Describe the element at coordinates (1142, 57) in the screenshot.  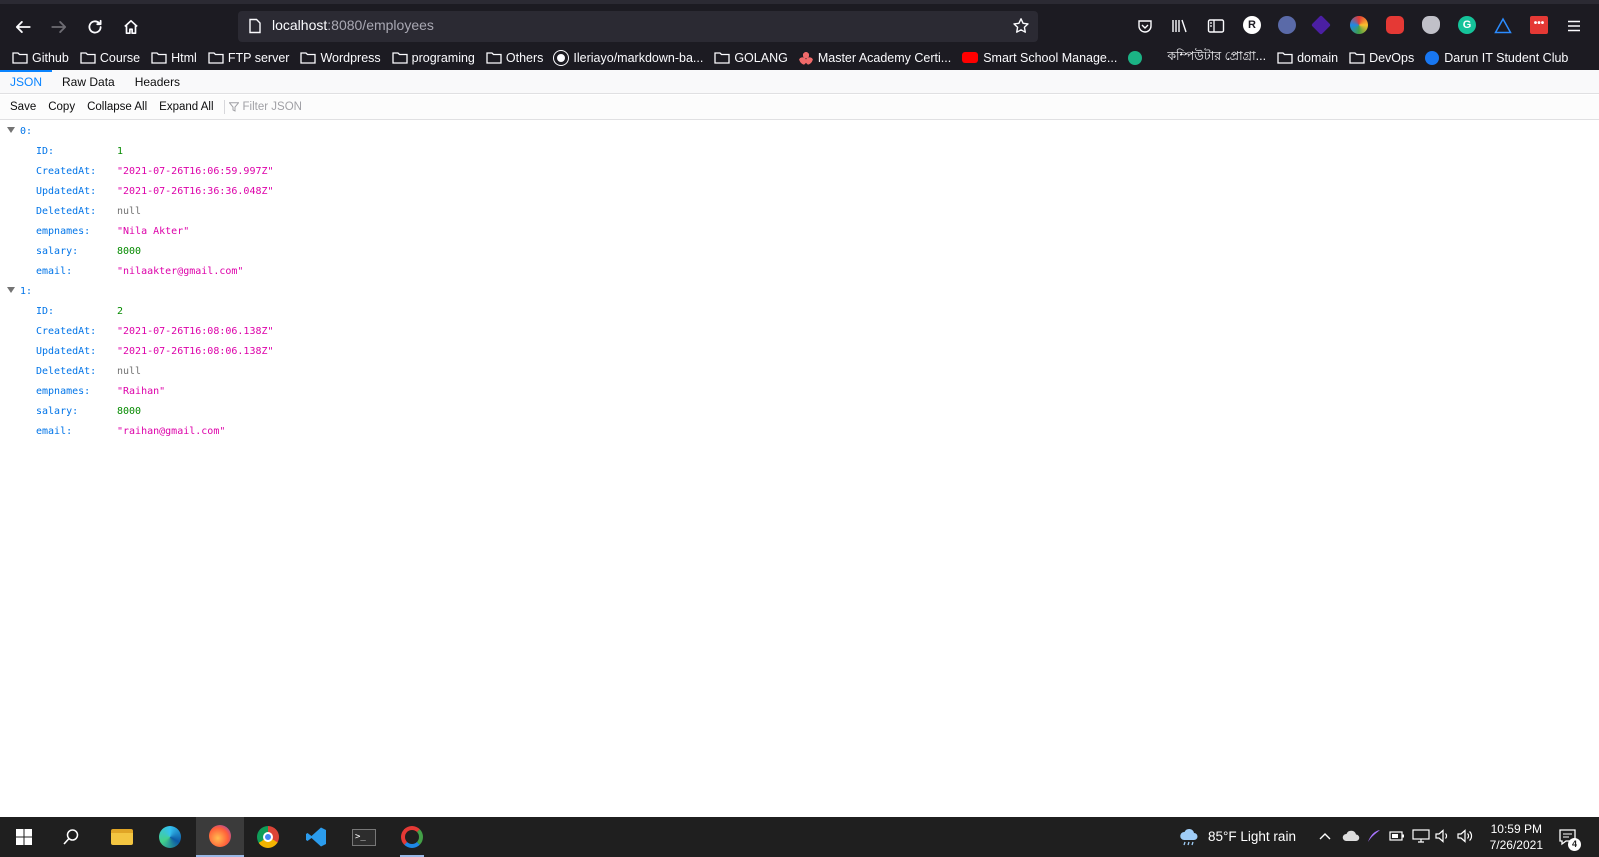
I see `bookmark-item` at that location.